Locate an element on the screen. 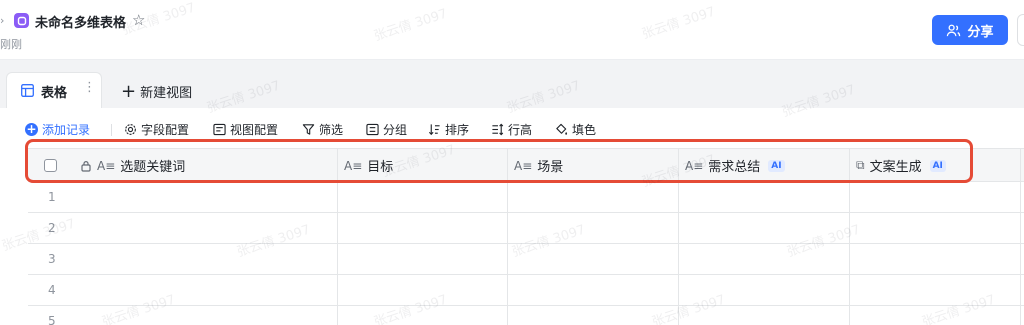  new-view-button: + 新建视图 is located at coordinates (156, 91).